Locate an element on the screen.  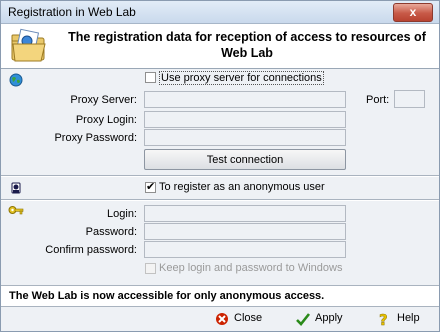
proxy-server-label: Proxy Server: is located at coordinates (103, 100).